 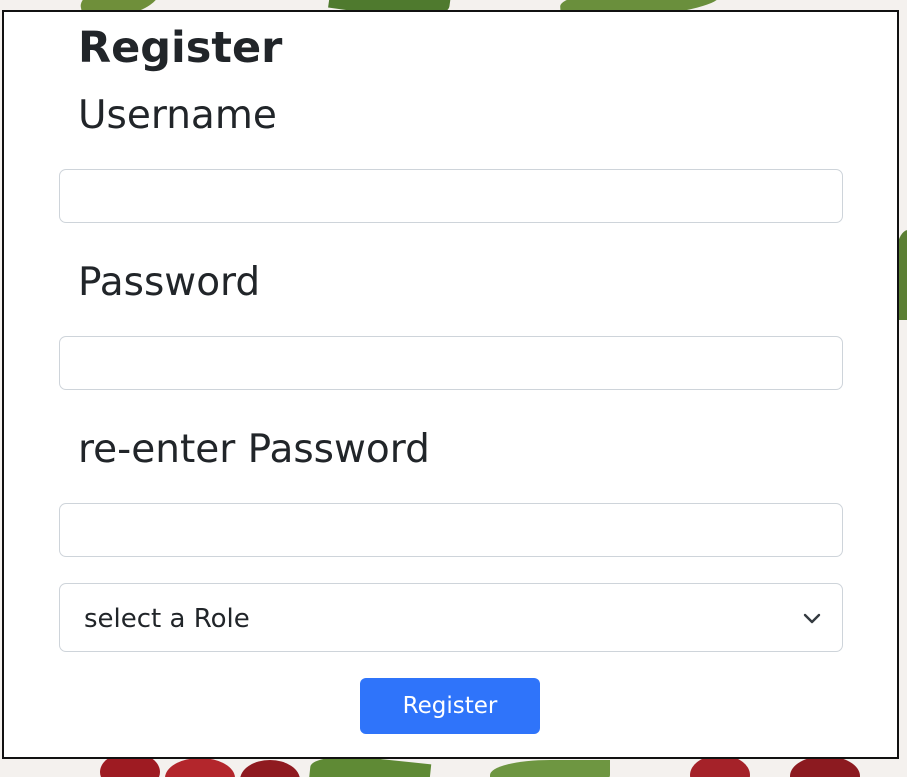 I want to click on password-input, so click(x=451, y=363).